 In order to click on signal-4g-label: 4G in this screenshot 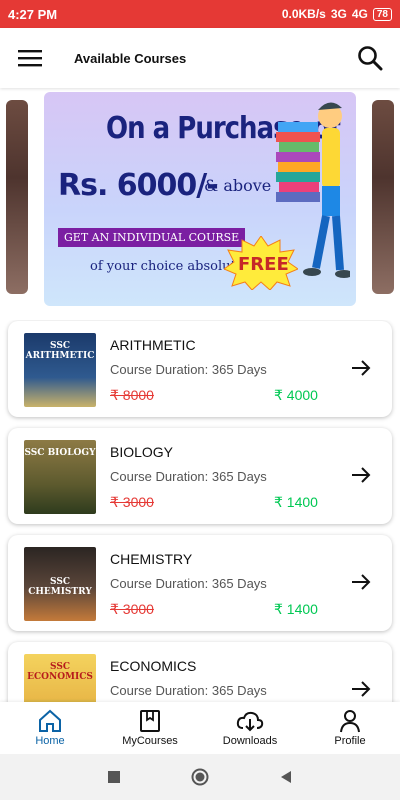, I will do `click(359, 14)`.